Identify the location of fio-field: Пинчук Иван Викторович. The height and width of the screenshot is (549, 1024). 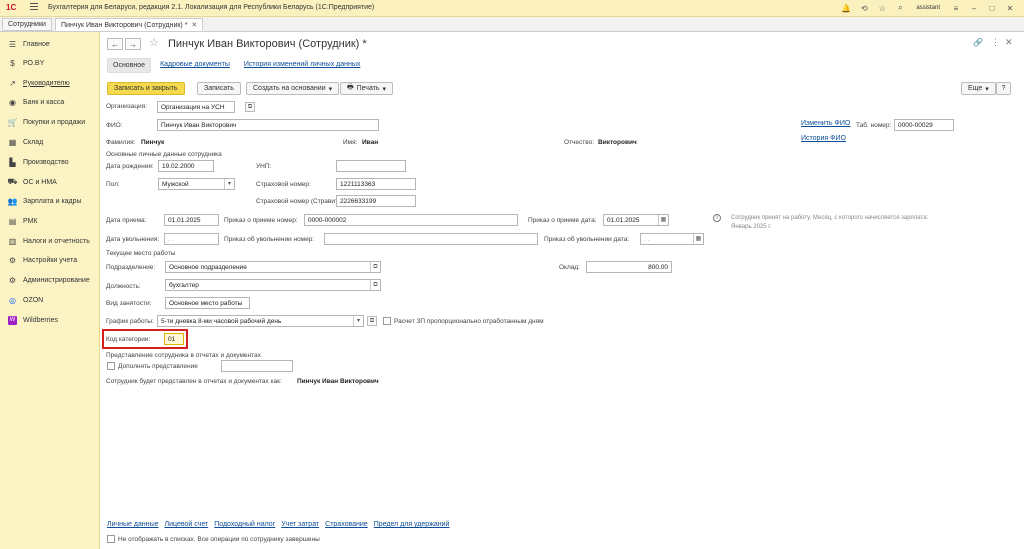
(268, 125).